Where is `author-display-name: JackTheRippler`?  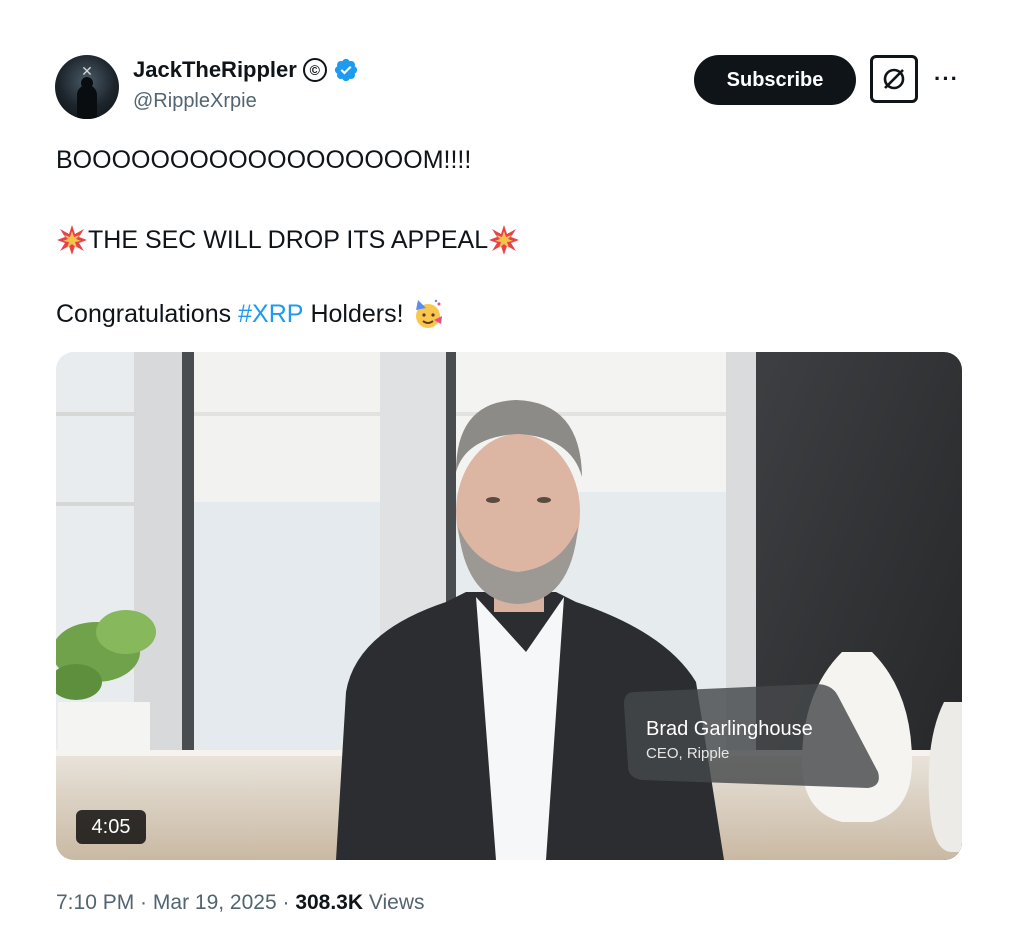 author-display-name: JackTheRippler is located at coordinates (215, 70).